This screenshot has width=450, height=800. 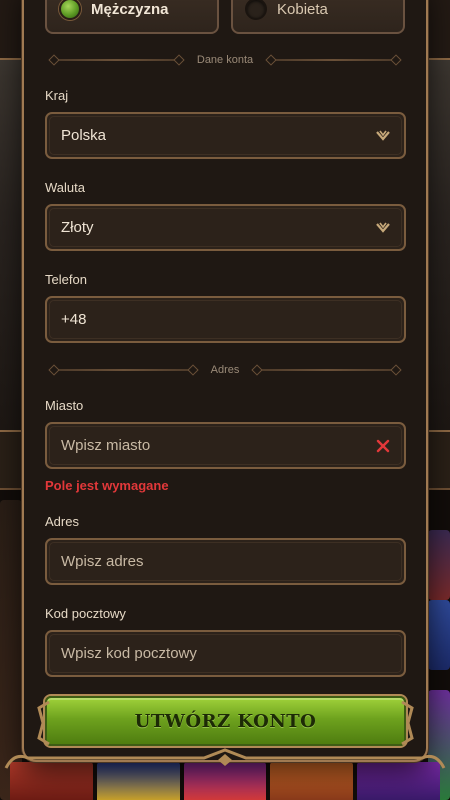 I want to click on section-title-address: Adres, so click(x=225, y=370).